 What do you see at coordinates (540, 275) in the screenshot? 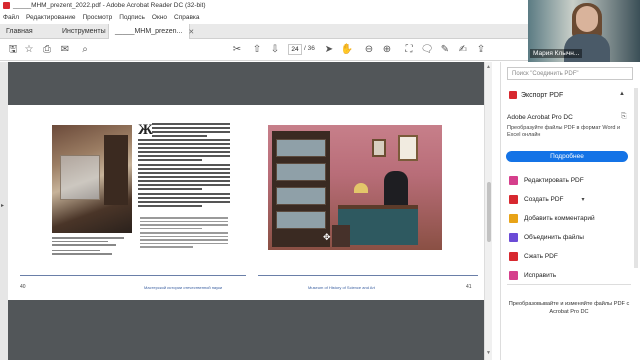
I see `tool-label: Исправить` at bounding box center [540, 275].